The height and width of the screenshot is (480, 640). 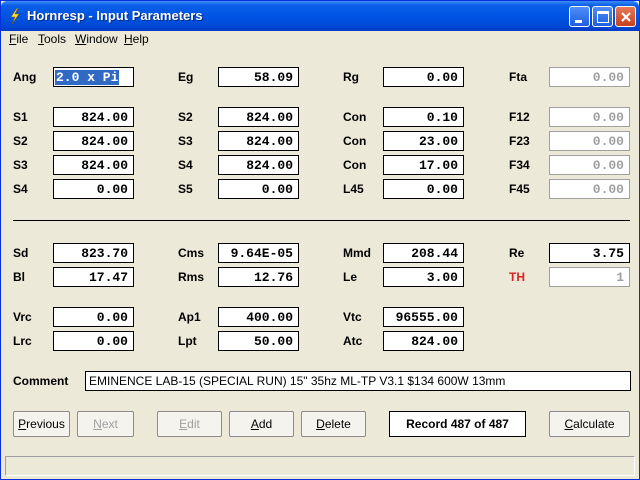 What do you see at coordinates (589, 117) in the screenshot?
I see `f12-field: 0.00` at bounding box center [589, 117].